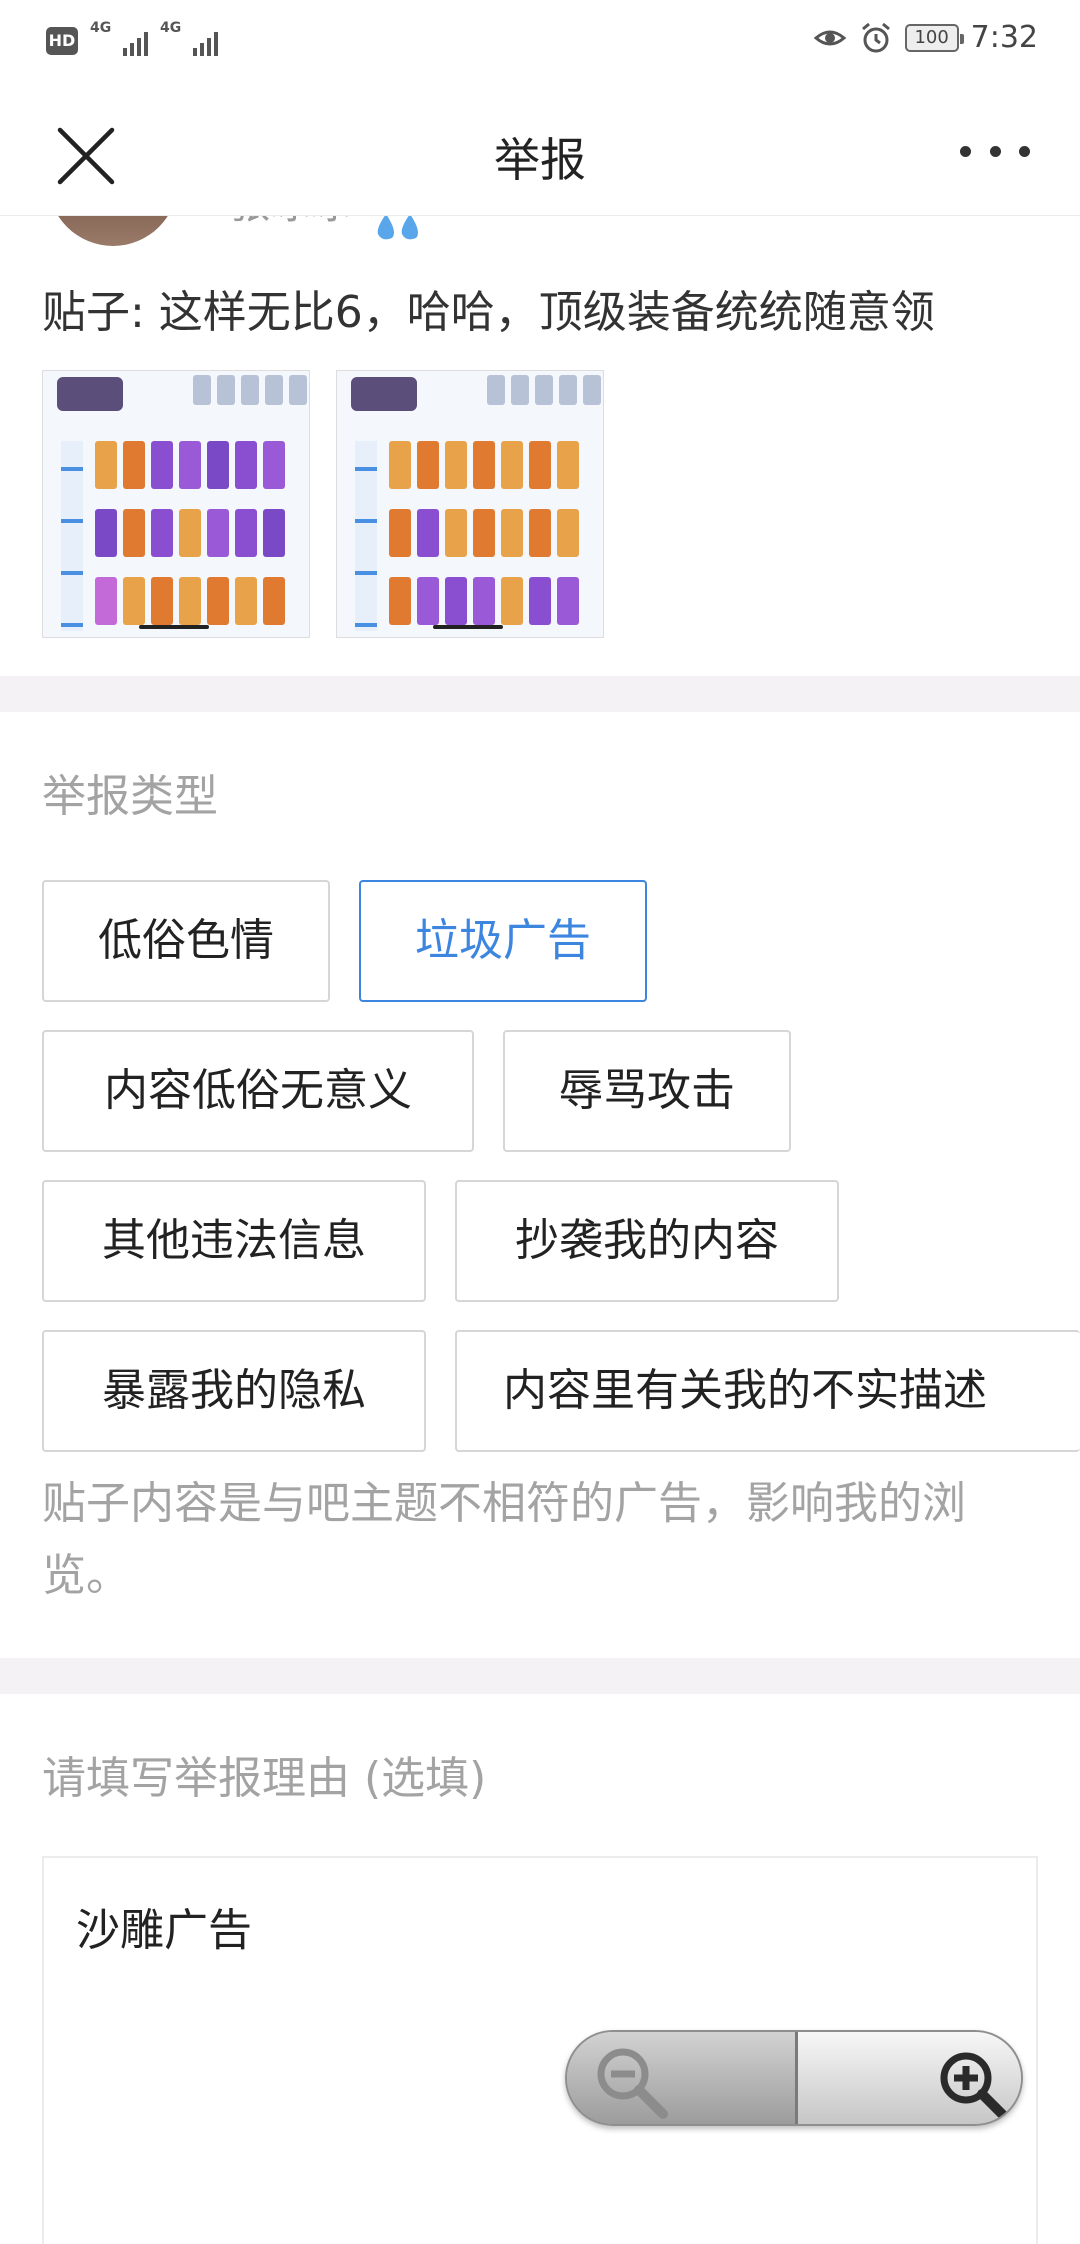 Image resolution: width=1080 pixels, height=2244 pixels. I want to click on network-type-label: 4G, so click(101, 28).